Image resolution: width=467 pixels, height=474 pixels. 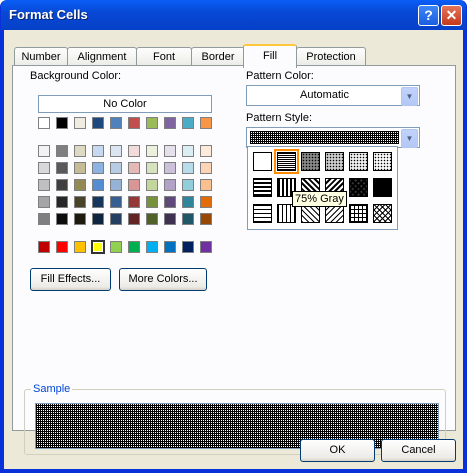 I want to click on title-bar: Format Cells ? ✕, so click(x=233, y=15).